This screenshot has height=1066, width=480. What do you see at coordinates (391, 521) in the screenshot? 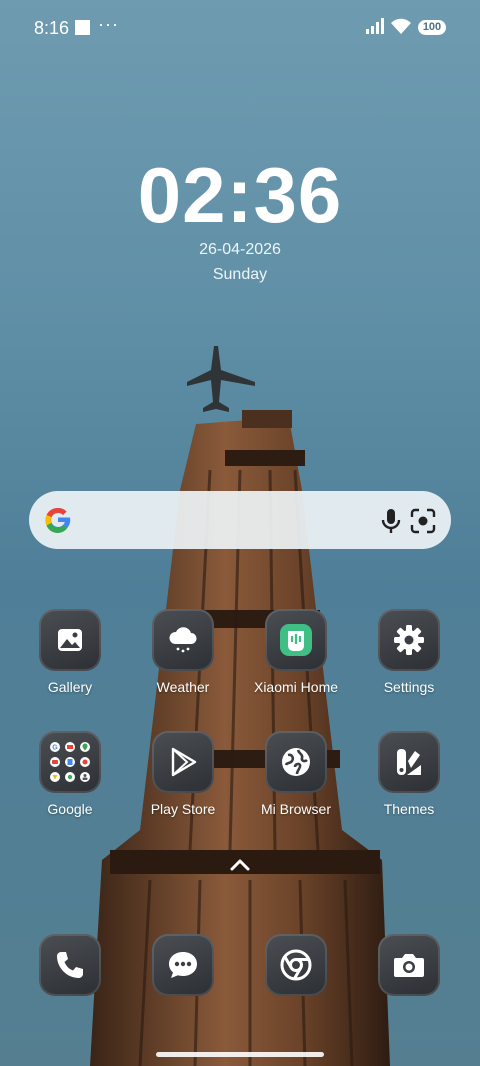
I see `mic-icon` at bounding box center [391, 521].